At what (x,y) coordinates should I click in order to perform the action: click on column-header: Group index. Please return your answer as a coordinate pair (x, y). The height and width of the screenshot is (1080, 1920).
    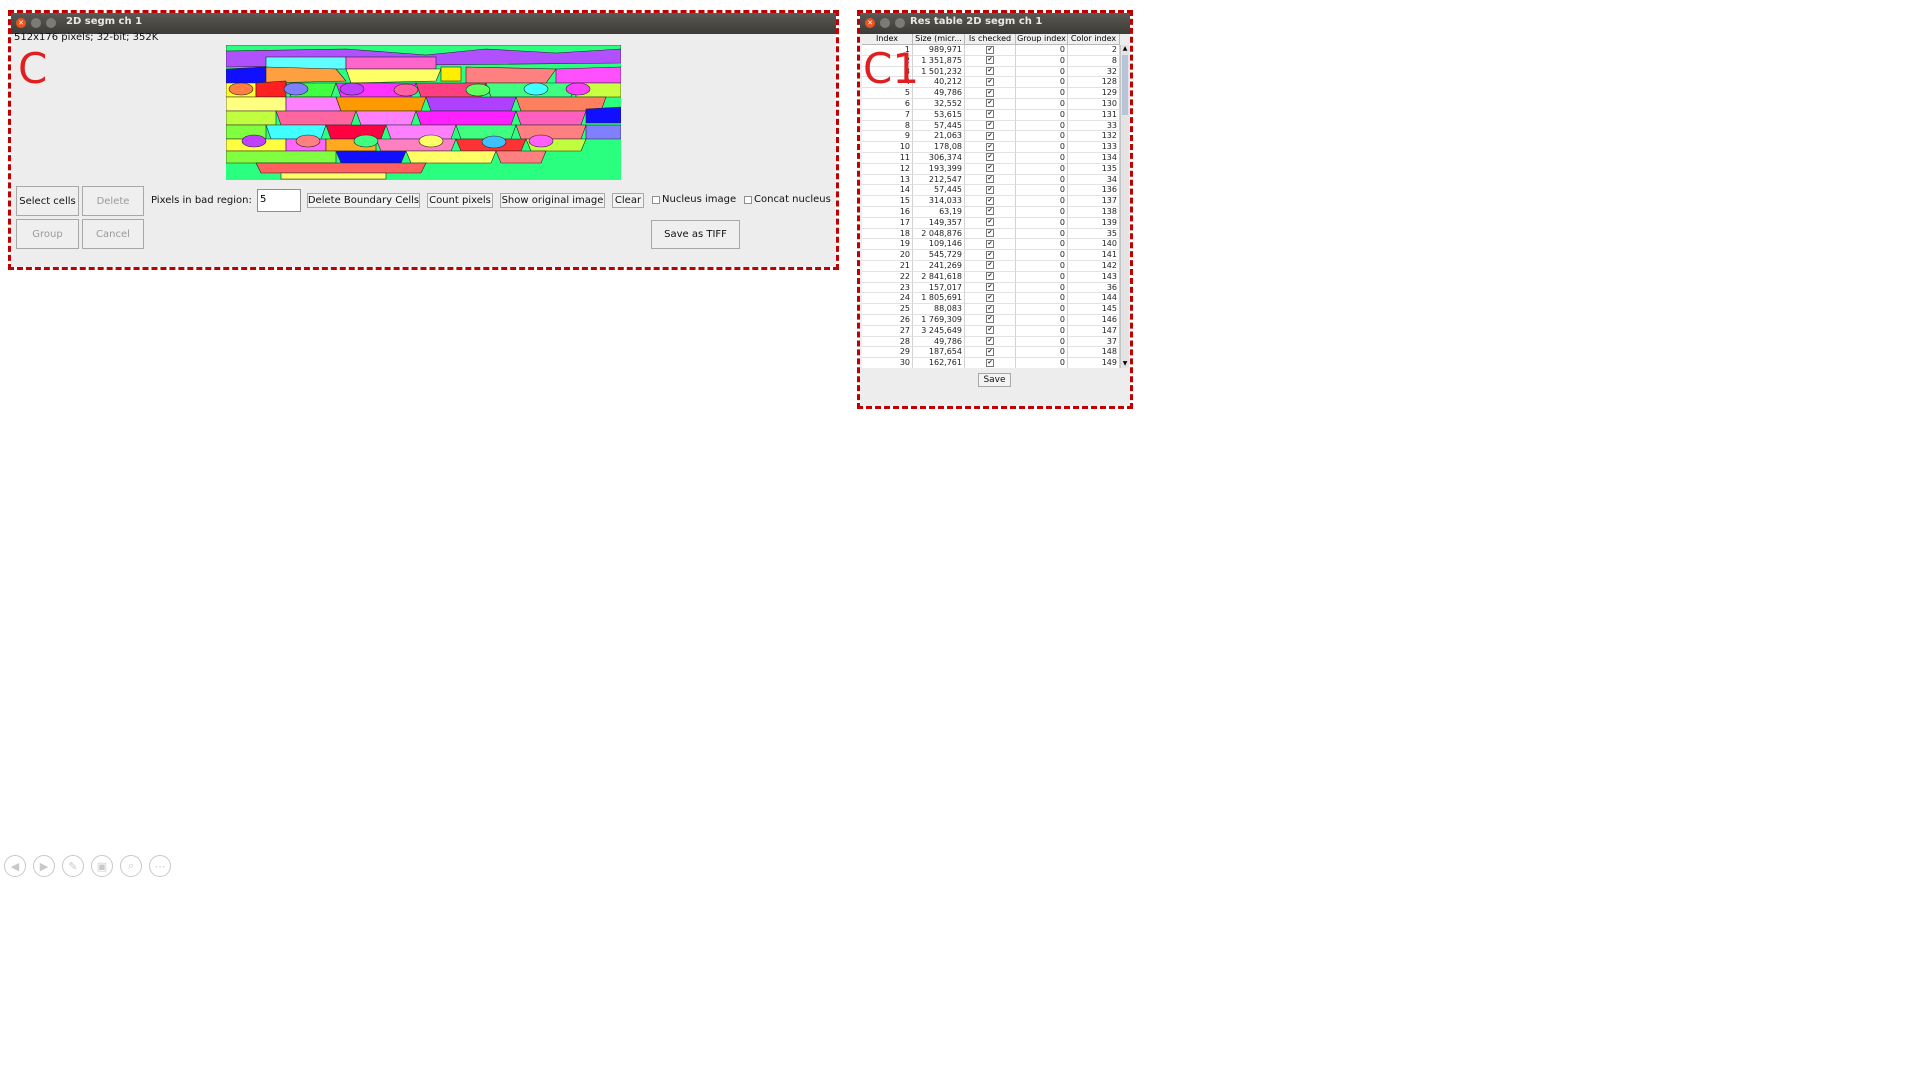
    Looking at the image, I should click on (1042, 39).